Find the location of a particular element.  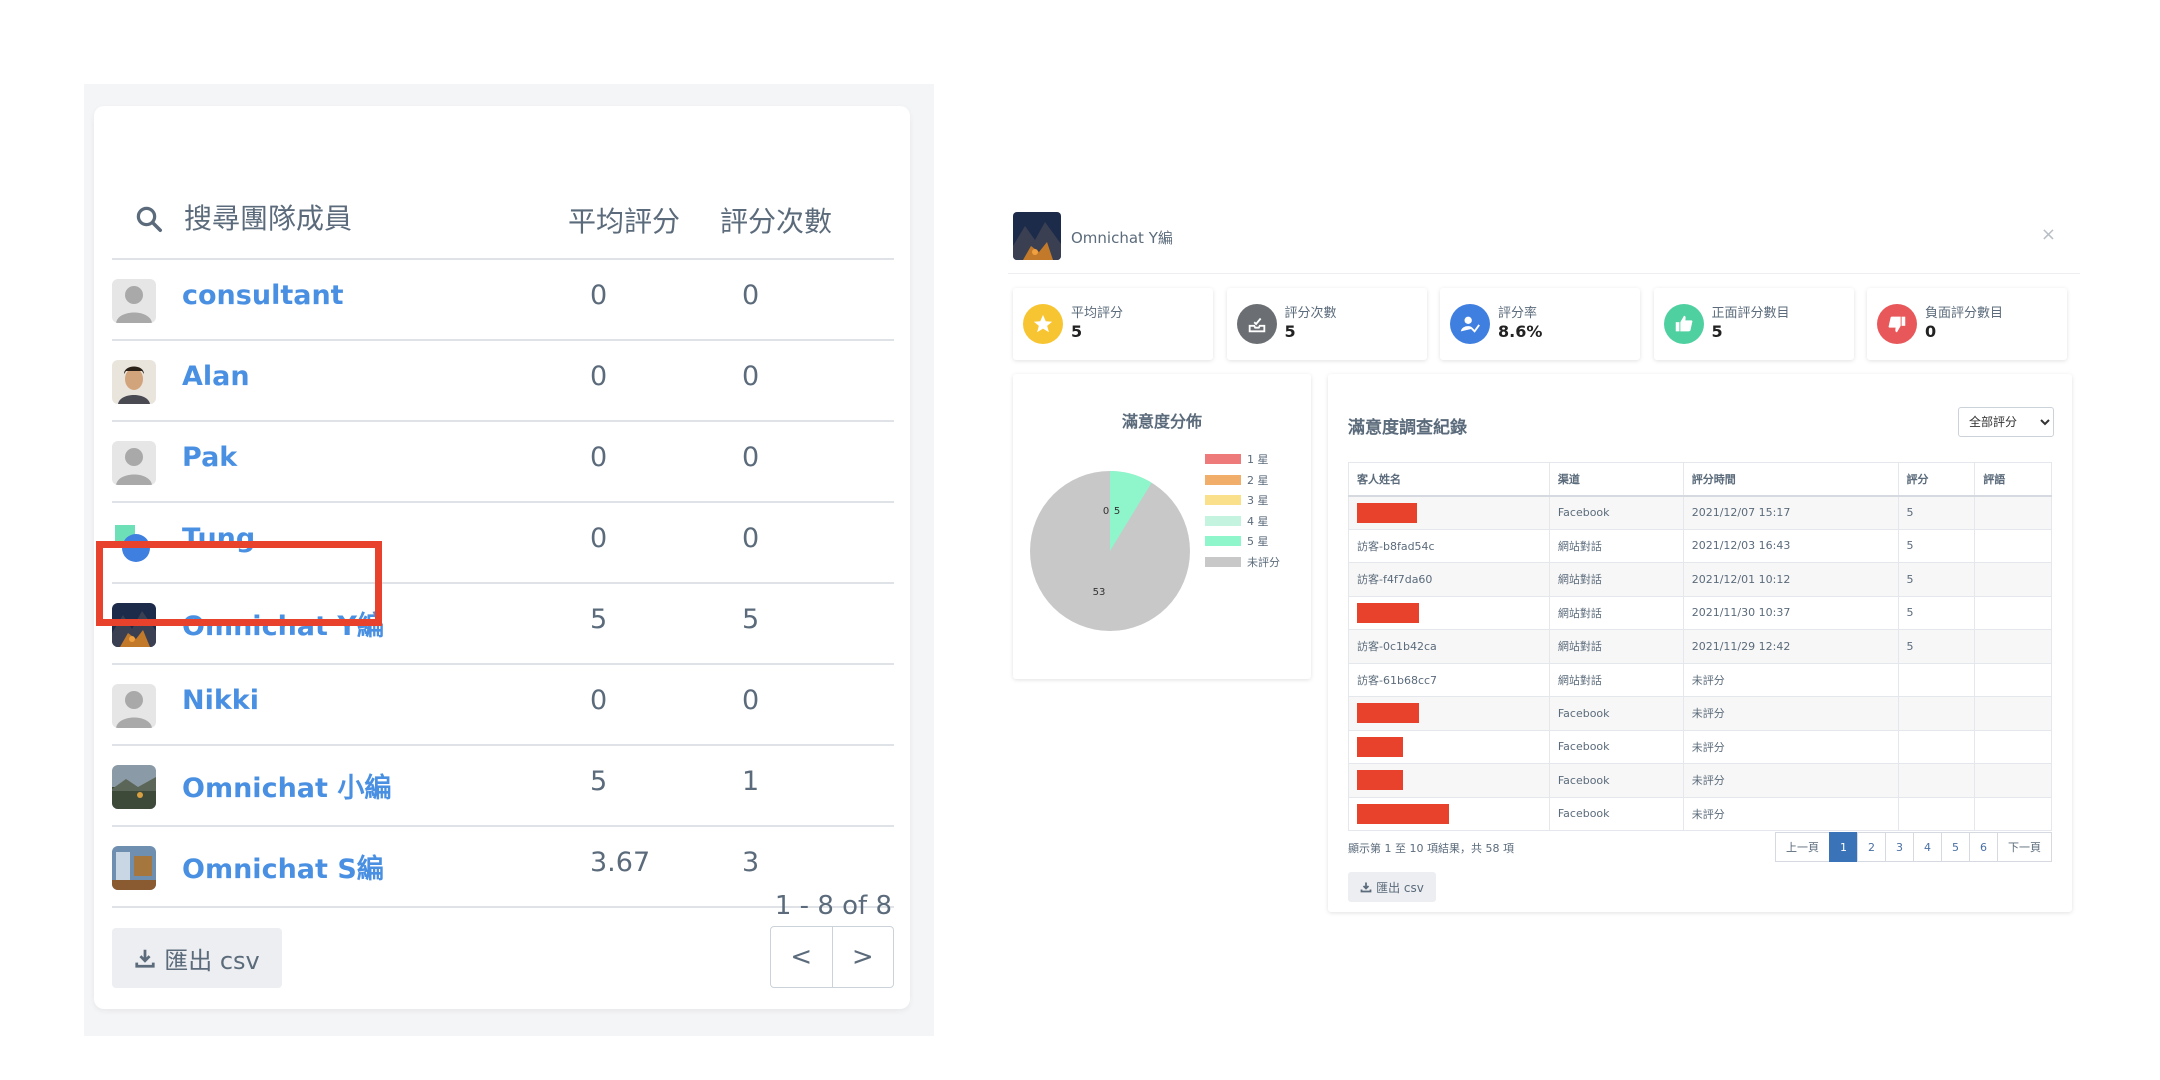

page-number-button: 2 is located at coordinates (1871, 847).